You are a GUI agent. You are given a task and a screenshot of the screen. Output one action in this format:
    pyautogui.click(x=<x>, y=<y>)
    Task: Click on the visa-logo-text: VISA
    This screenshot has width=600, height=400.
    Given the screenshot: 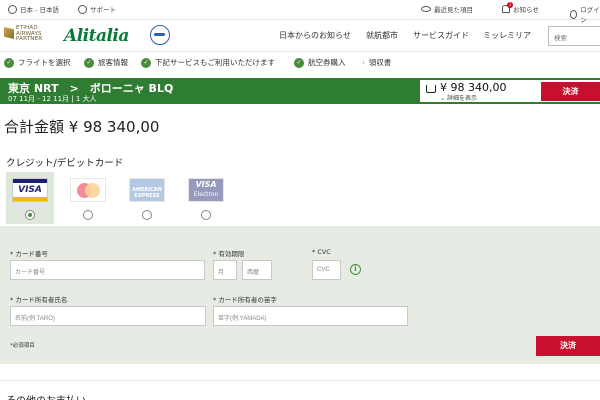 What is the action you would take?
    pyautogui.click(x=30, y=190)
    